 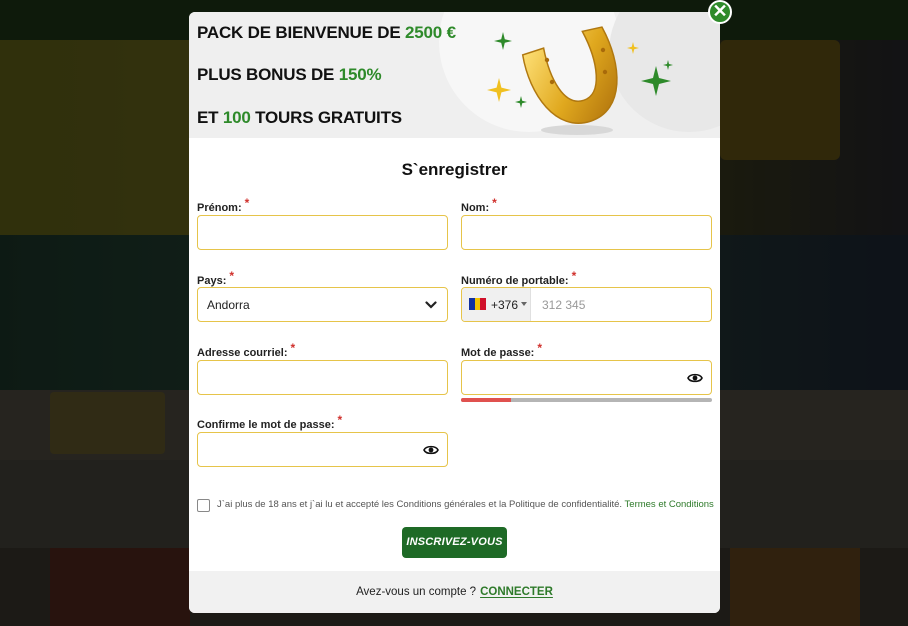 I want to click on banner-highlight: 150%, so click(x=360, y=74).